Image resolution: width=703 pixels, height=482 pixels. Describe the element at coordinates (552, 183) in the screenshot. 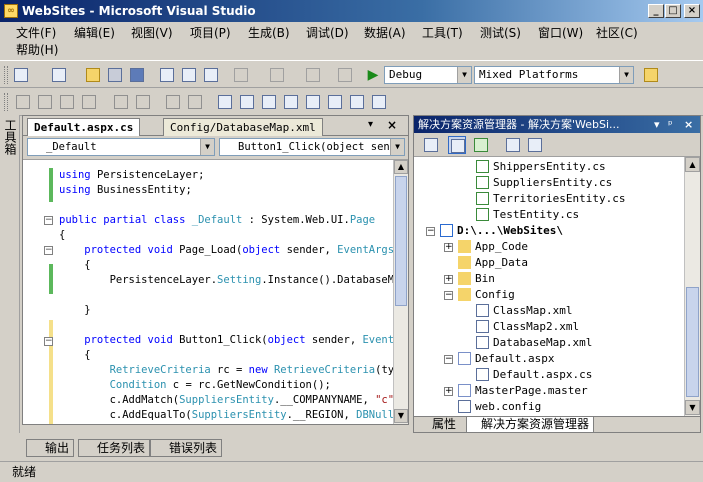

I see `tree-item: SuppliersEntity.cs` at that location.